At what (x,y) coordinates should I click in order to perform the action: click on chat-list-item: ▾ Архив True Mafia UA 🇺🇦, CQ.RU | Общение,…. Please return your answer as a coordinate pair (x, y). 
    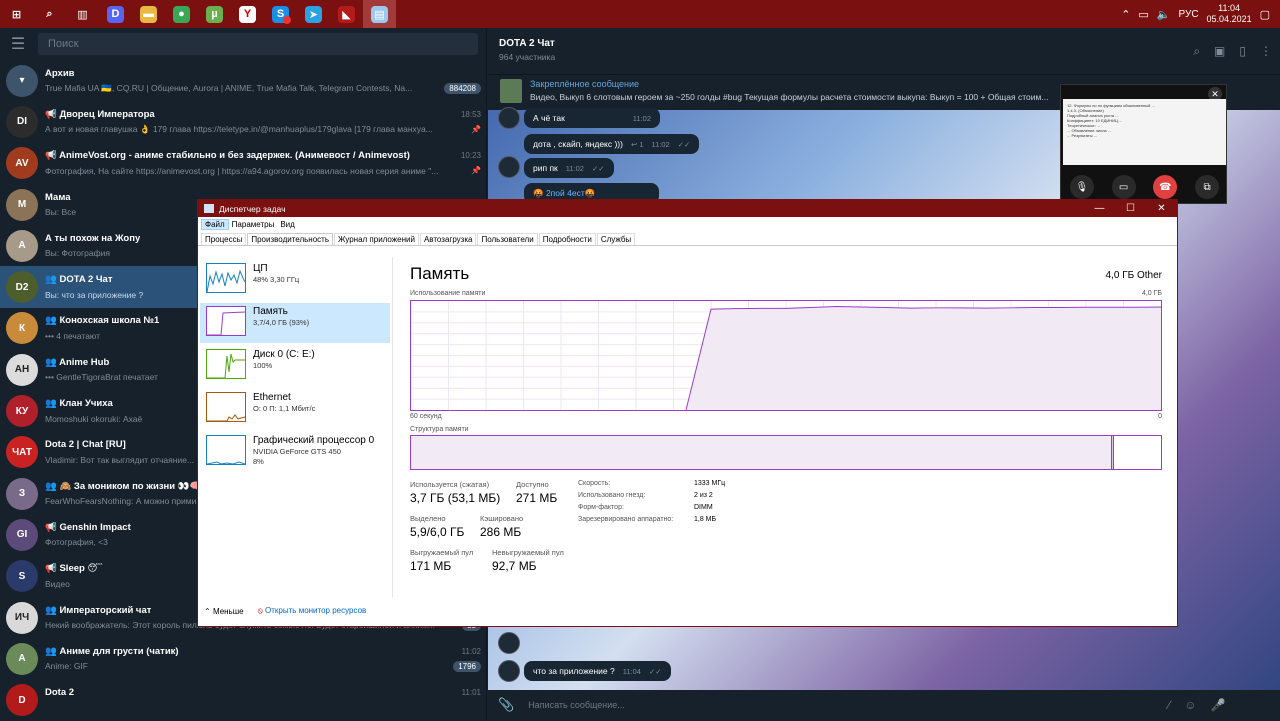
    Looking at the image, I should click on (243, 80).